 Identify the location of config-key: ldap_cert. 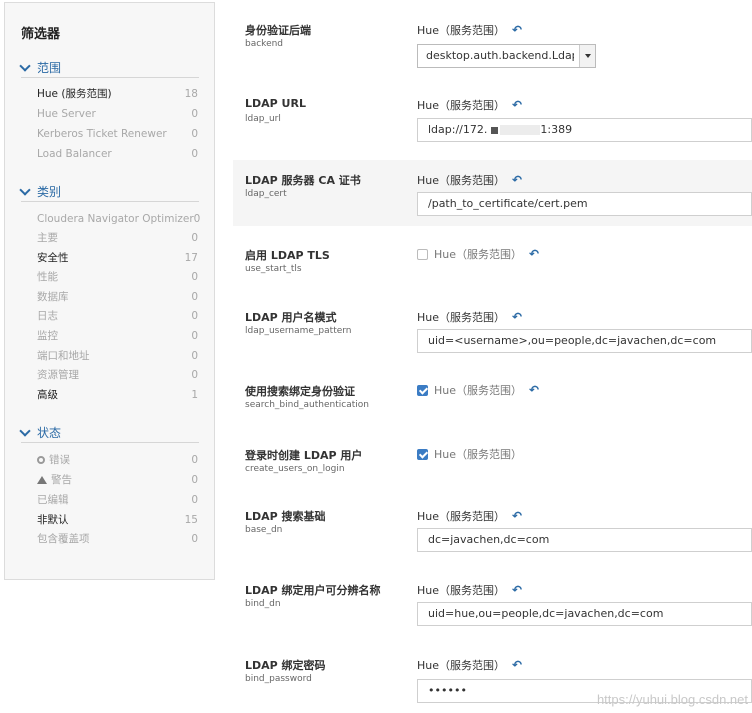
(266, 194).